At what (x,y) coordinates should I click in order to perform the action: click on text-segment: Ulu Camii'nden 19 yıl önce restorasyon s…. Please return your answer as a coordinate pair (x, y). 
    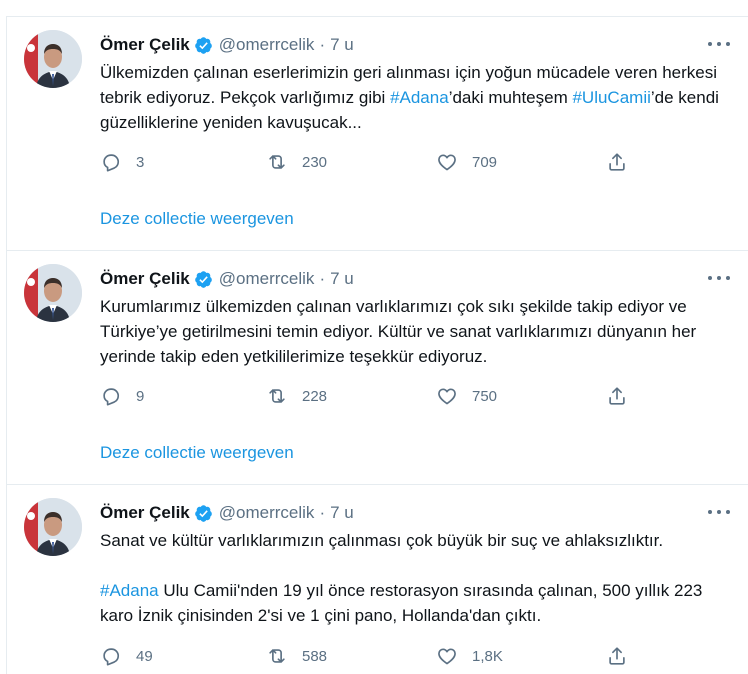
    Looking at the image, I should click on (401, 603).